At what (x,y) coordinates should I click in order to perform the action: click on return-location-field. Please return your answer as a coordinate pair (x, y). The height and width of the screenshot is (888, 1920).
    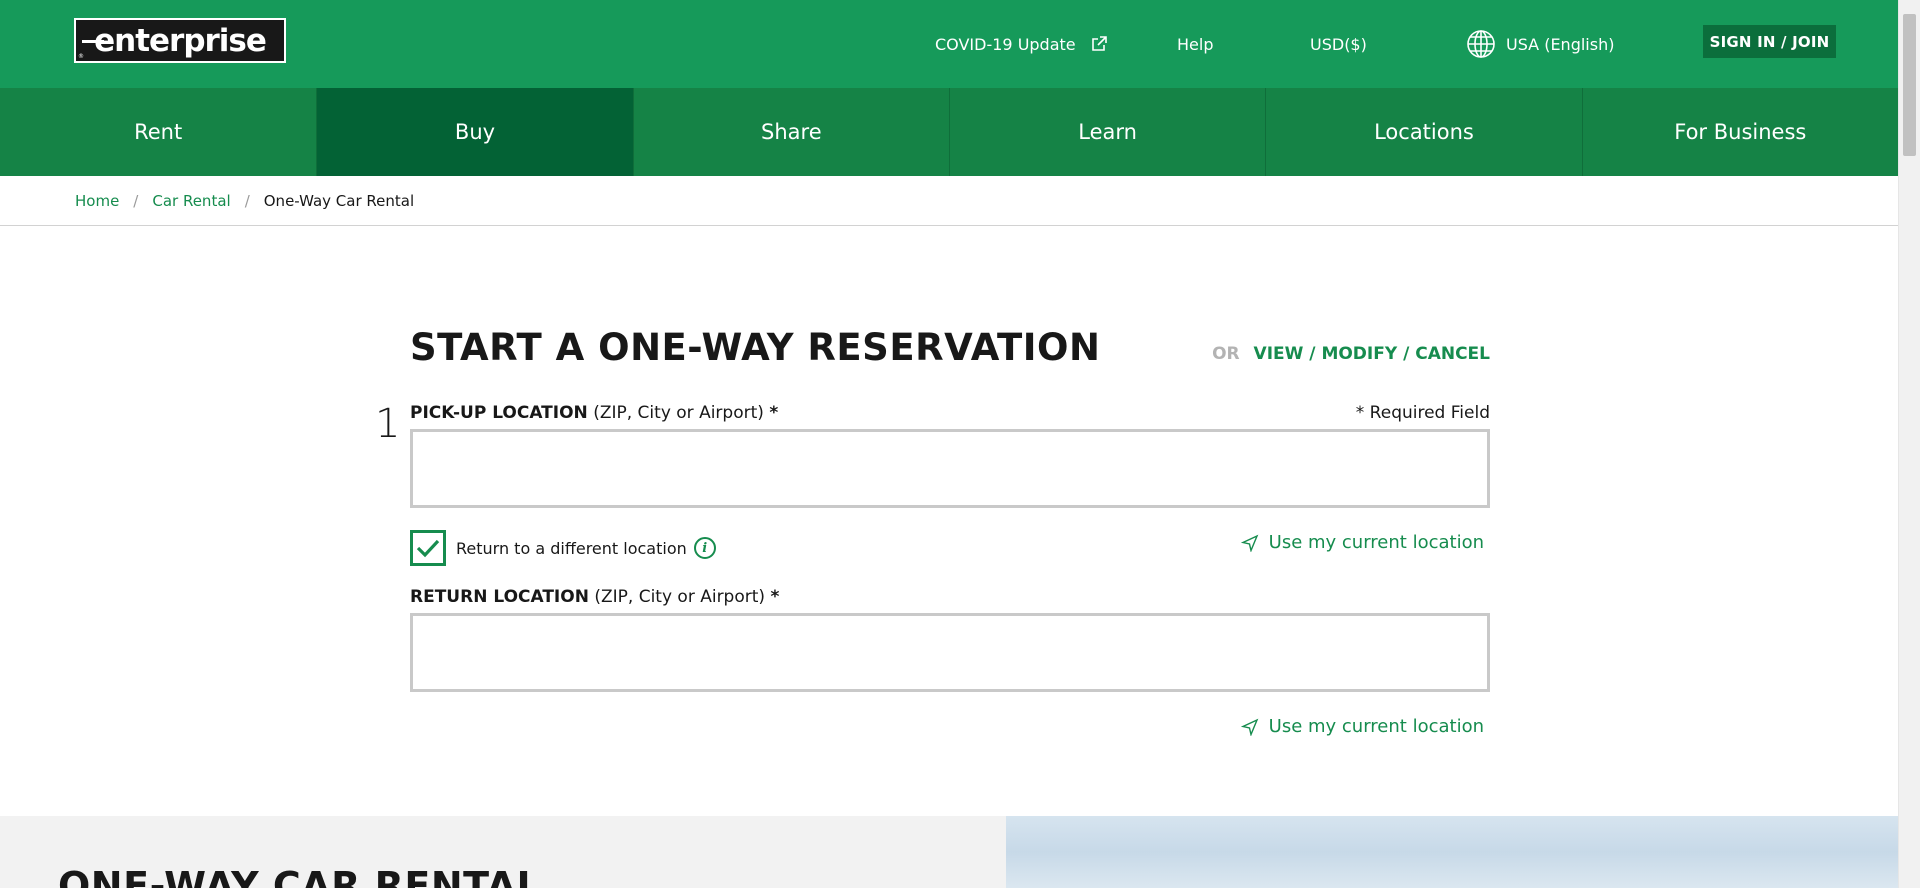
    Looking at the image, I should click on (950, 652).